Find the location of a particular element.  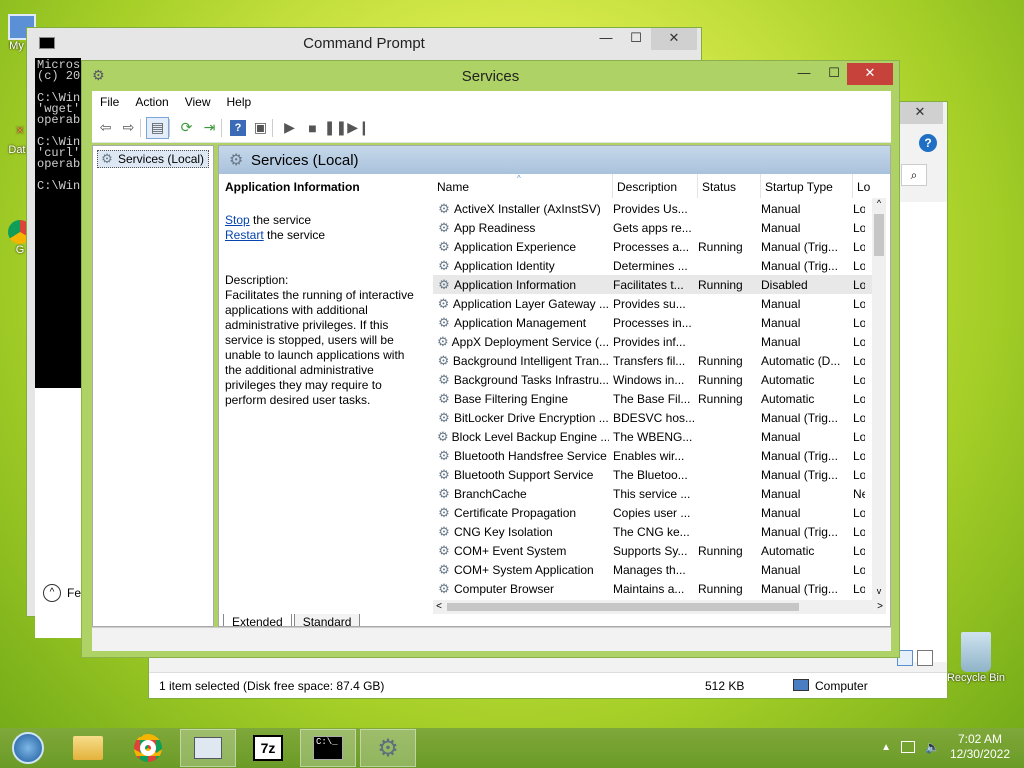

taskbar-services: ⚙ is located at coordinates (388, 748).